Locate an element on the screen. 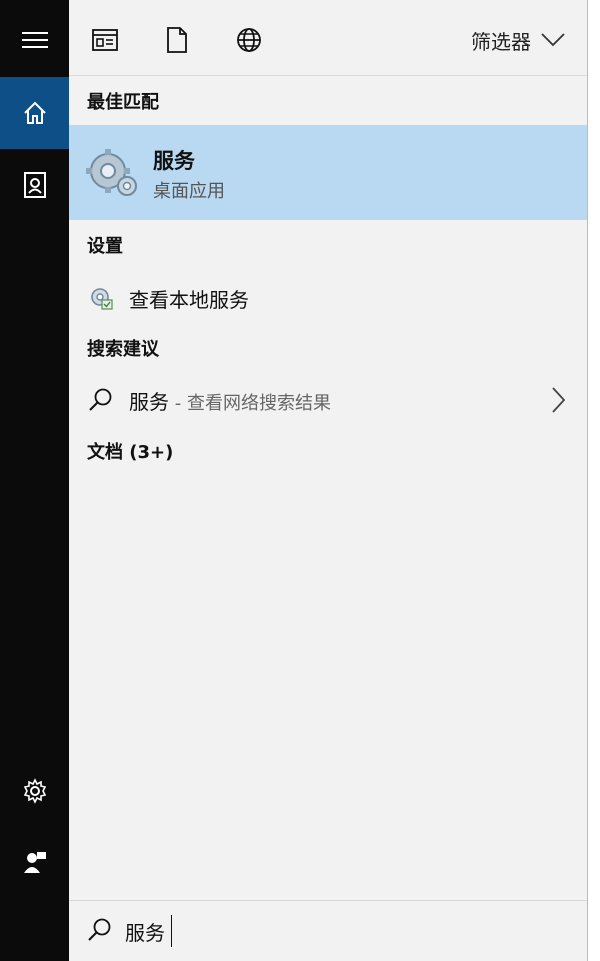 Image resolution: width=600 pixels, height=961 pixels. best-match-result: 服务 桌面应用 is located at coordinates (328, 172).